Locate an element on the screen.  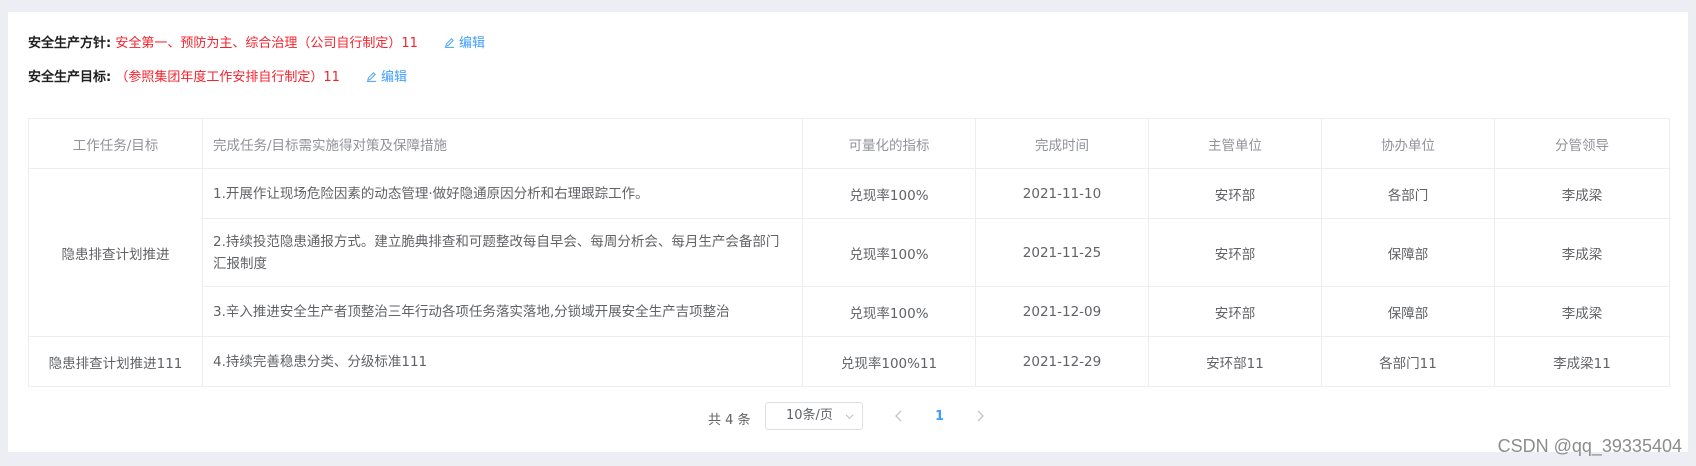
header-lead-unit: 主管单位 is located at coordinates (1235, 143).